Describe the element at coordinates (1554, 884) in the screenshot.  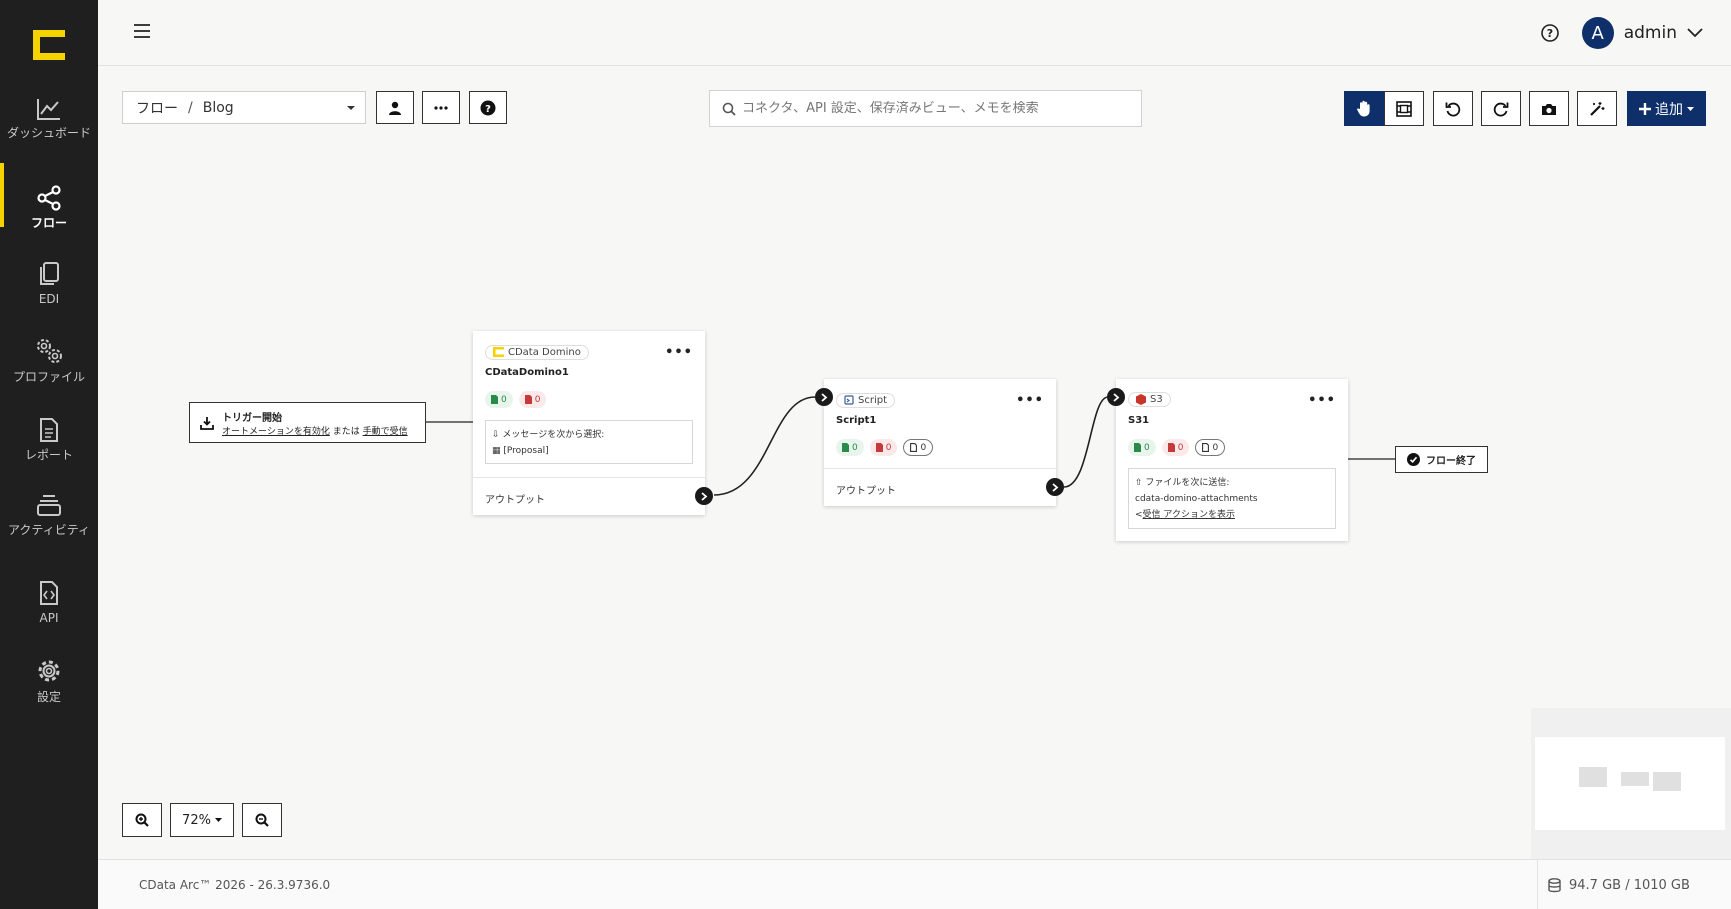
I see `database-icon` at that location.